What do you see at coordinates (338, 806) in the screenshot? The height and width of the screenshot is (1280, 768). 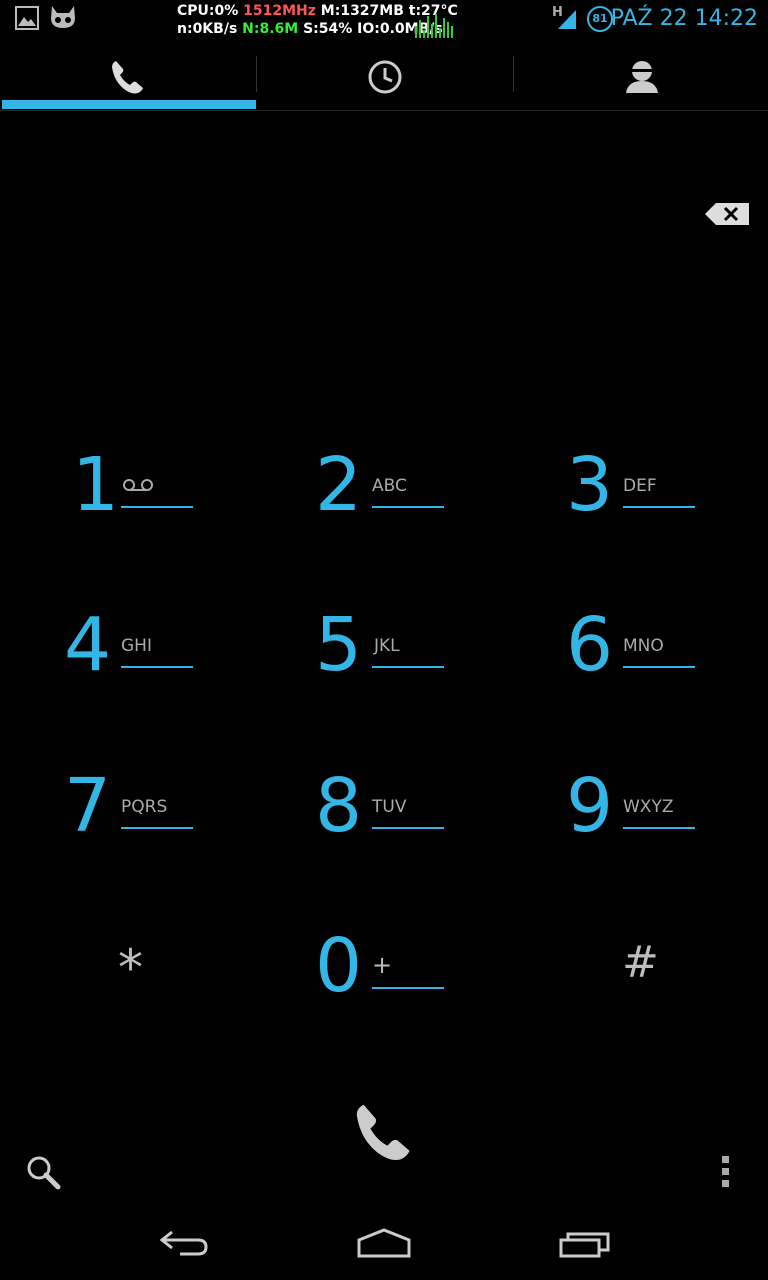 I see `key-digit: 8` at bounding box center [338, 806].